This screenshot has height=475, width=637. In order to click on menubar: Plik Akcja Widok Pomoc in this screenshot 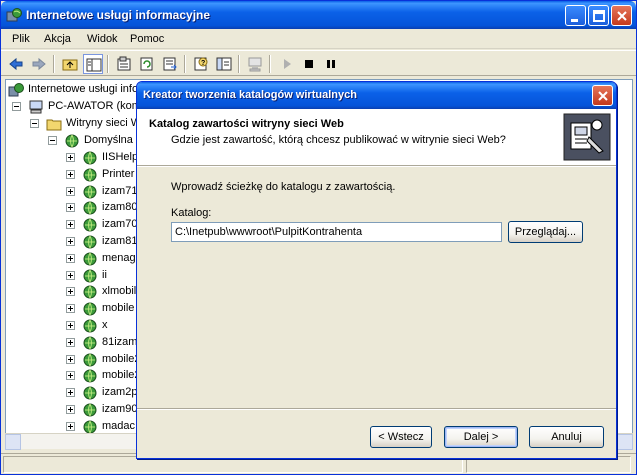, I will do `click(318, 39)`.